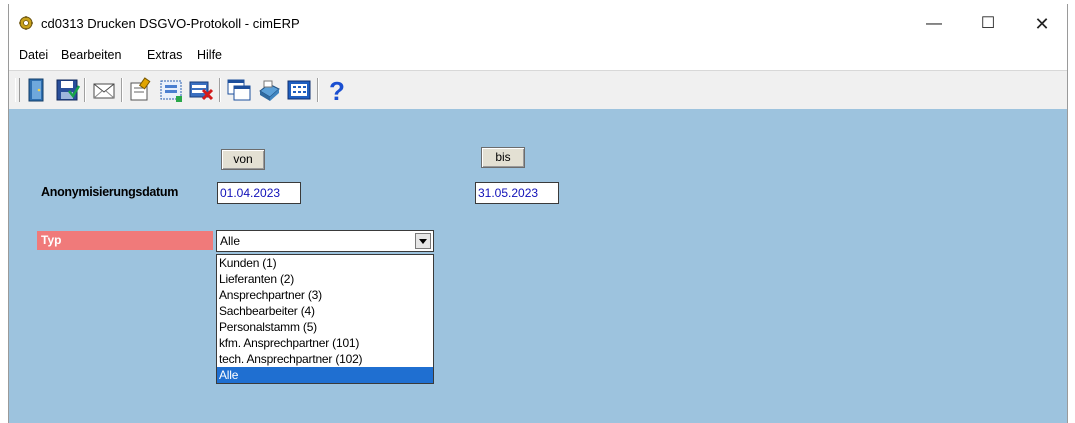 This screenshot has height=423, width=1075. What do you see at coordinates (325, 295) in the screenshot?
I see `typ-option: Ansprechpartner (3)` at bounding box center [325, 295].